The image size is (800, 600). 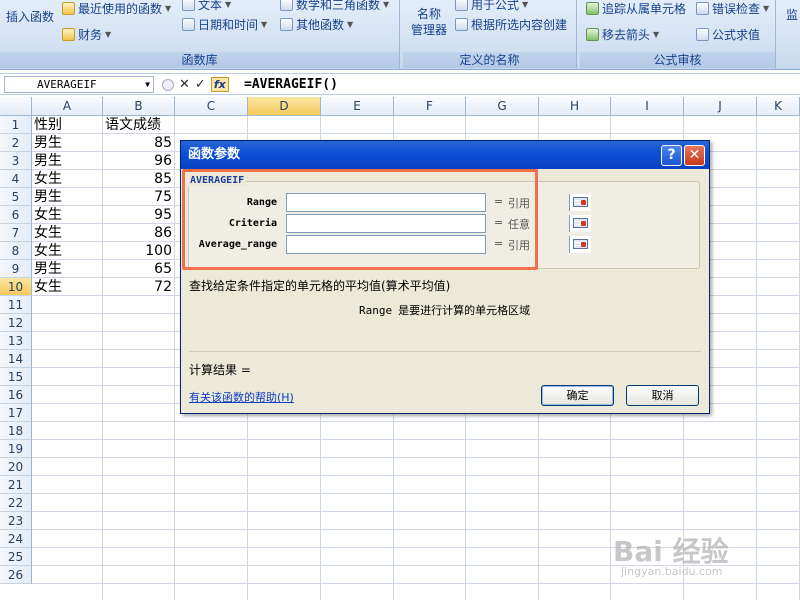 What do you see at coordinates (211, 106) in the screenshot?
I see `column-header: C` at bounding box center [211, 106].